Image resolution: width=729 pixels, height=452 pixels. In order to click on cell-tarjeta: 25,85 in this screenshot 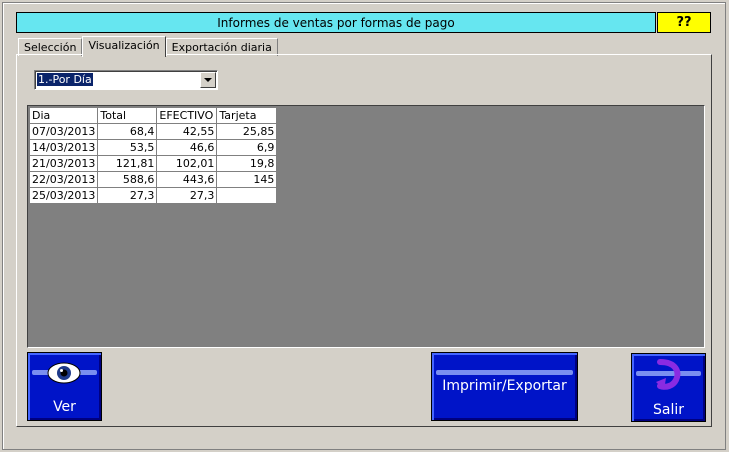, I will do `click(247, 131)`.